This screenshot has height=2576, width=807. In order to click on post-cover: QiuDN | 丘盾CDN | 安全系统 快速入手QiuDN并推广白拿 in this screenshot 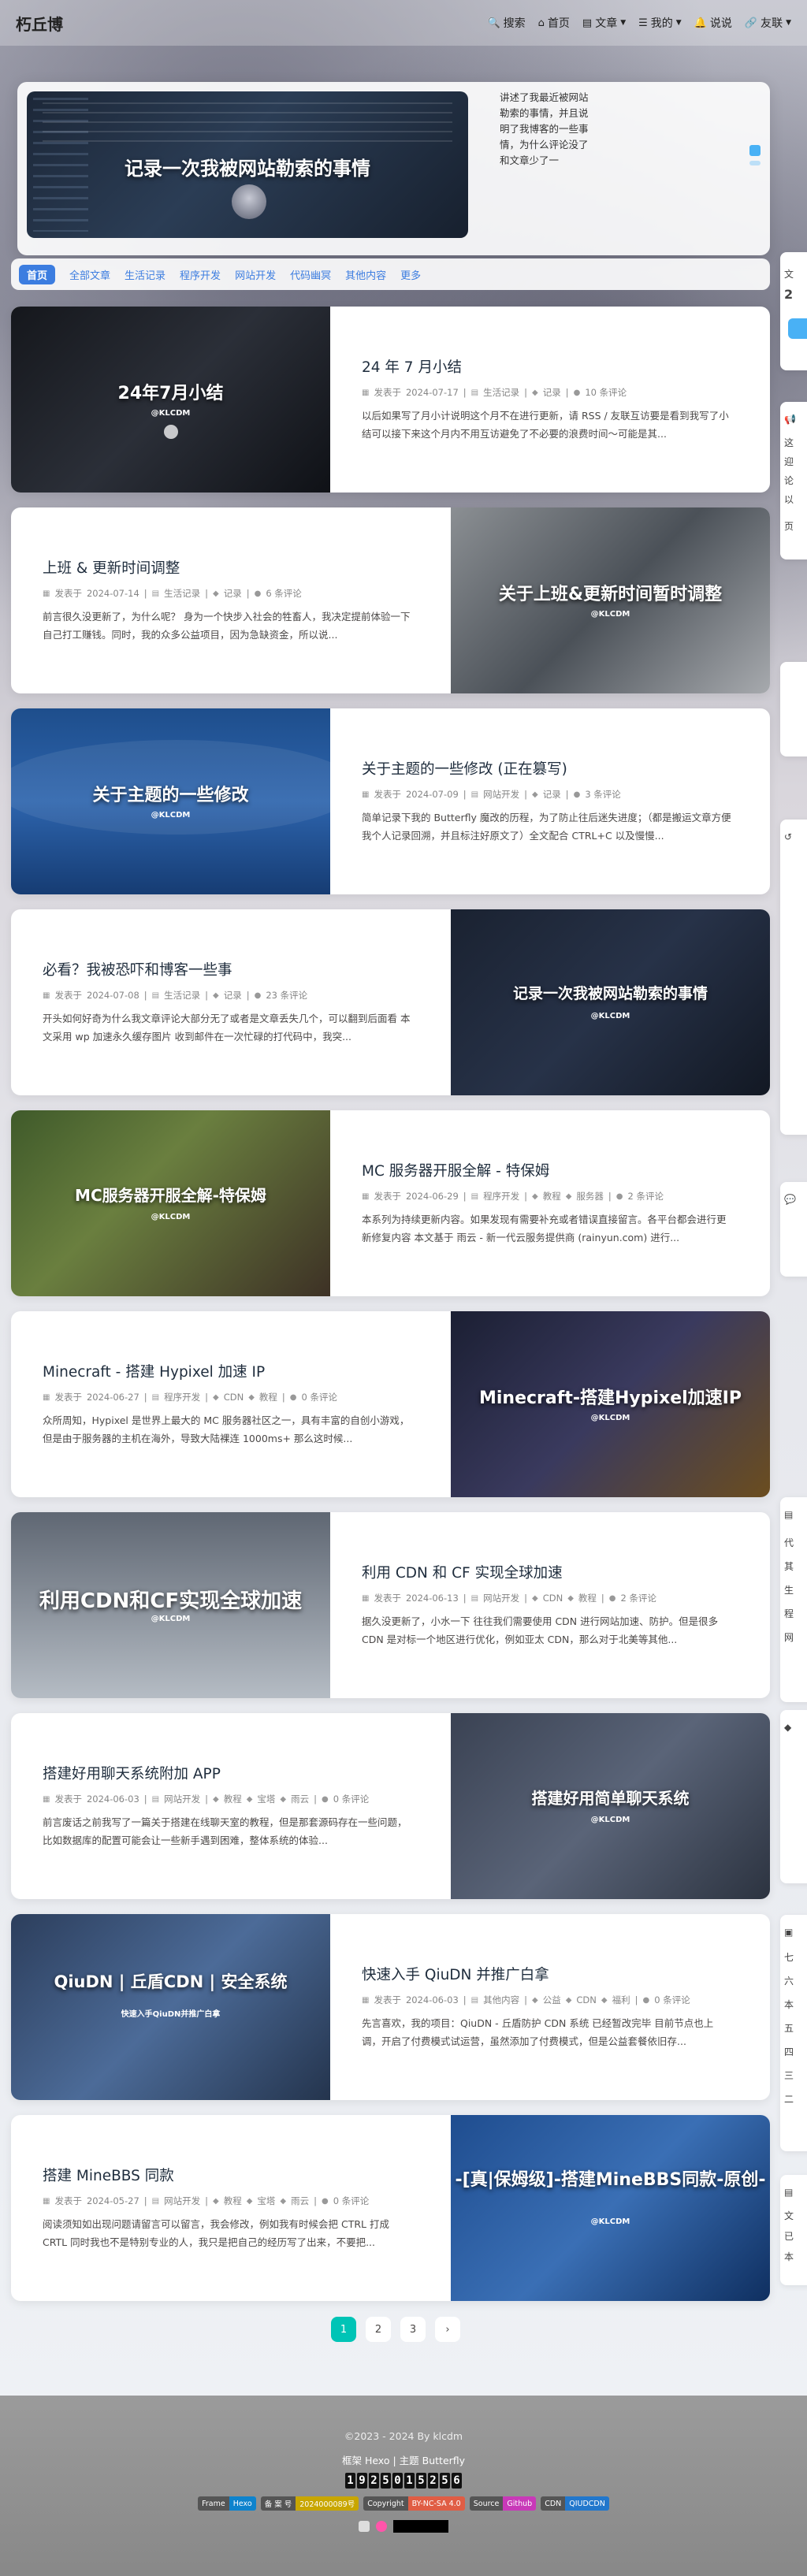, I will do `click(170, 2007)`.